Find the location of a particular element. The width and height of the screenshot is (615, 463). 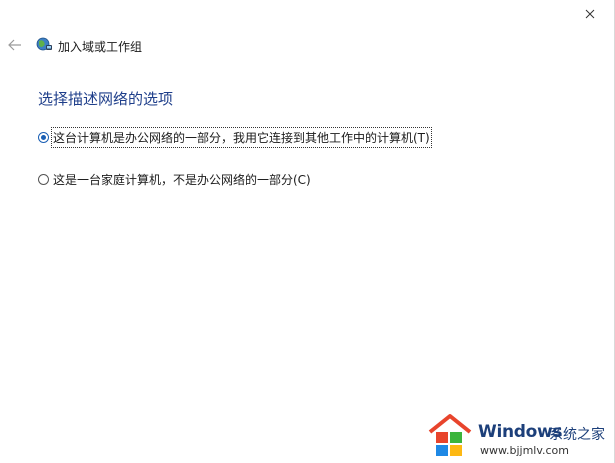

close-button is located at coordinates (590, 14).